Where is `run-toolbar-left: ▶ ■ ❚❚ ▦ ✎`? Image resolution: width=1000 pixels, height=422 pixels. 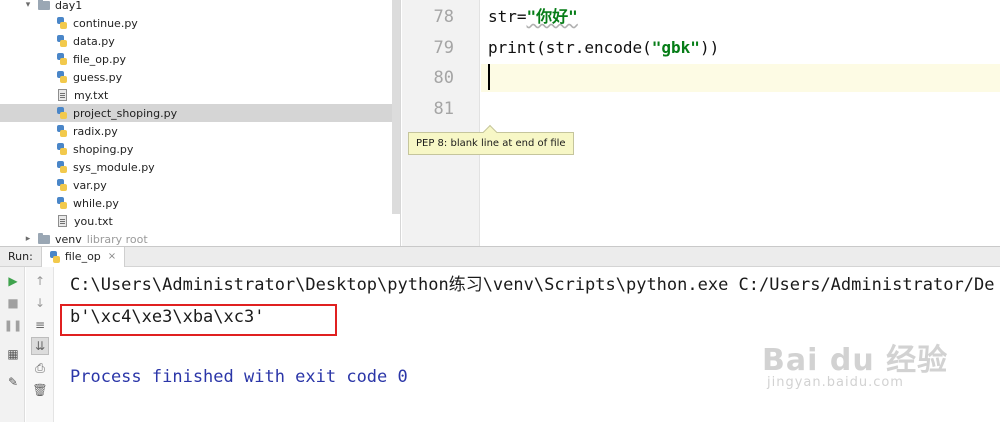 run-toolbar-left: ▶ ■ ❚❚ ▦ ✎ is located at coordinates (12, 344).